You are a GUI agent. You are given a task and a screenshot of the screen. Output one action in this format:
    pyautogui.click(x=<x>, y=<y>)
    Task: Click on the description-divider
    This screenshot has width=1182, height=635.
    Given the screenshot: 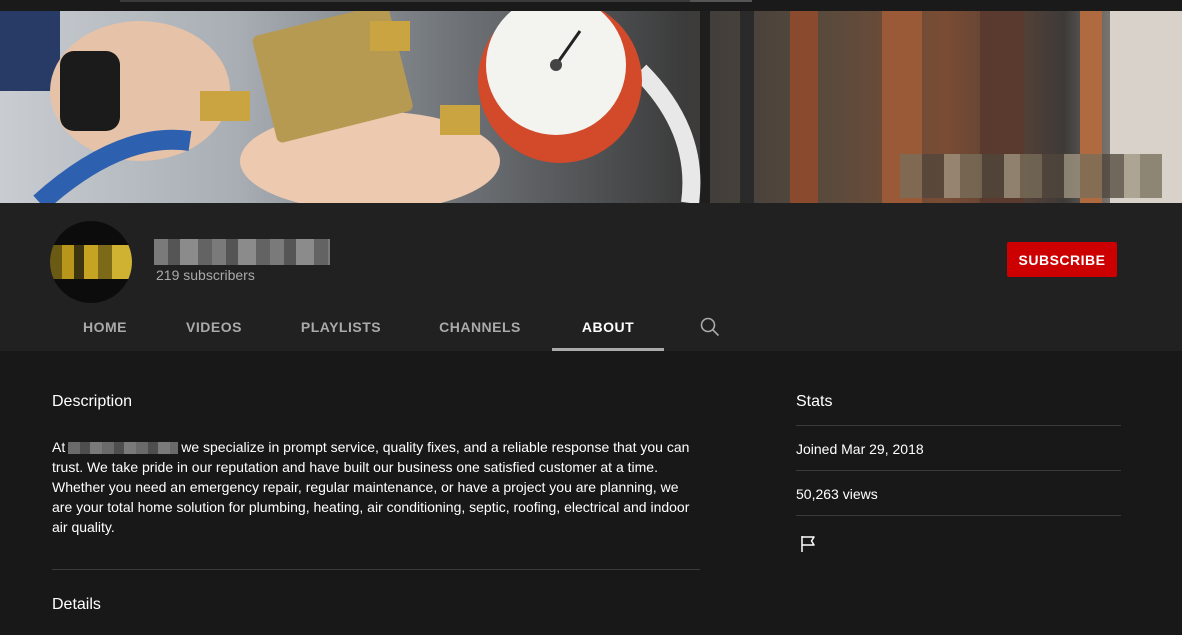 What is the action you would take?
    pyautogui.click(x=376, y=569)
    